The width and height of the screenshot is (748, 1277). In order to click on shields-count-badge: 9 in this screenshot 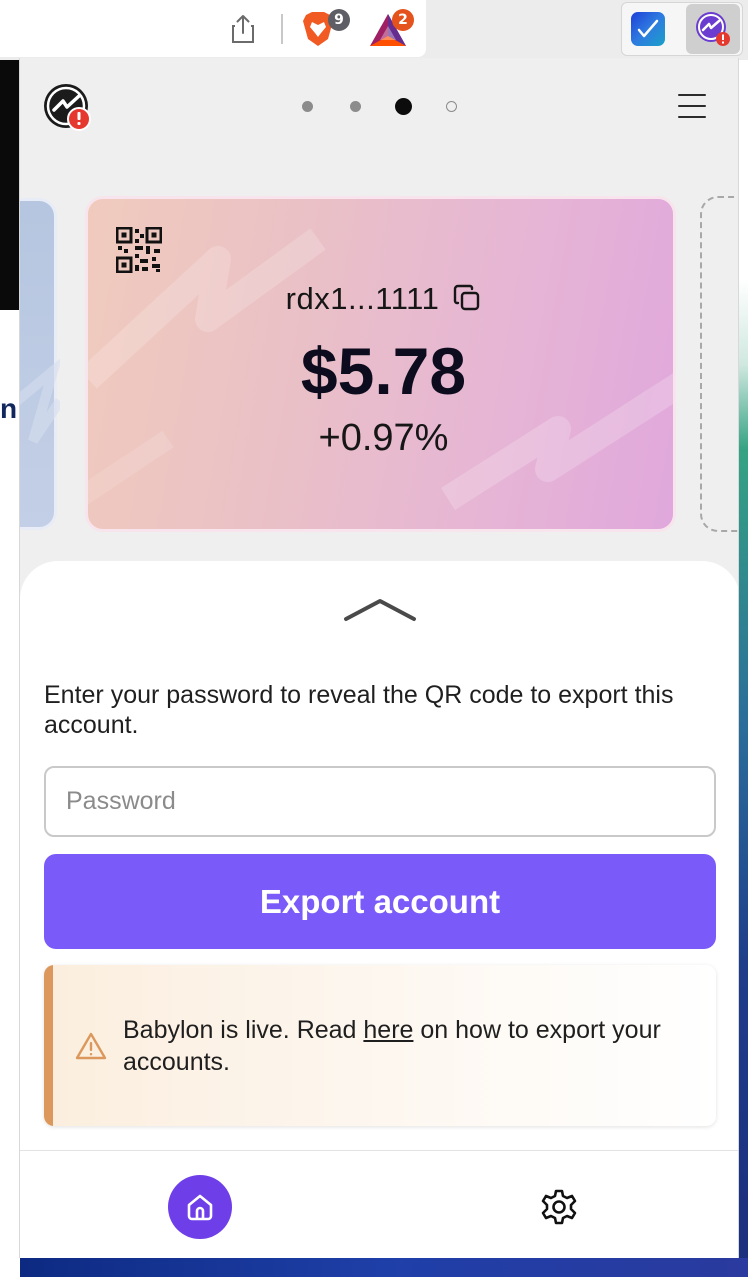, I will do `click(339, 20)`.